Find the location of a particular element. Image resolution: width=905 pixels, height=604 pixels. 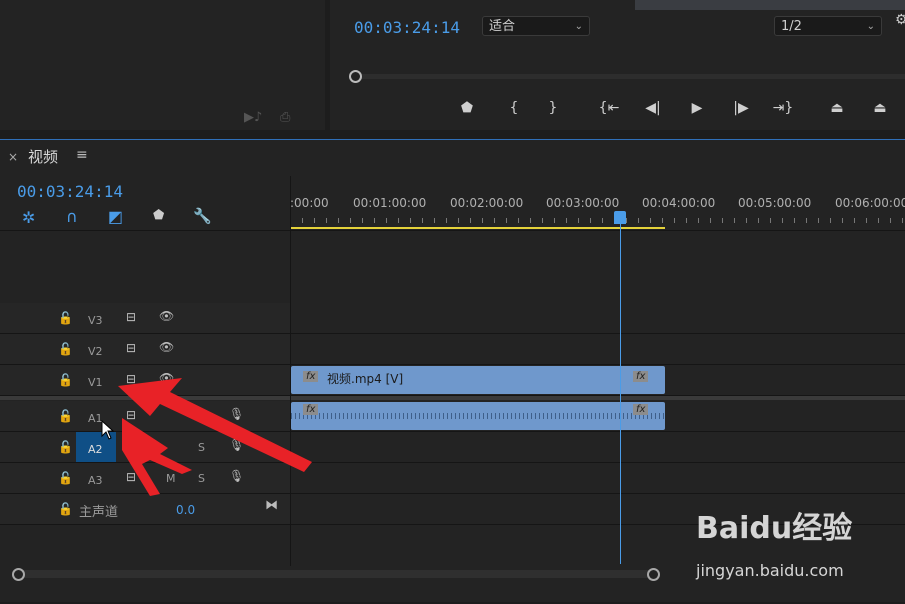

watermark-url: jingyan.baidu.com is located at coordinates (770, 570).